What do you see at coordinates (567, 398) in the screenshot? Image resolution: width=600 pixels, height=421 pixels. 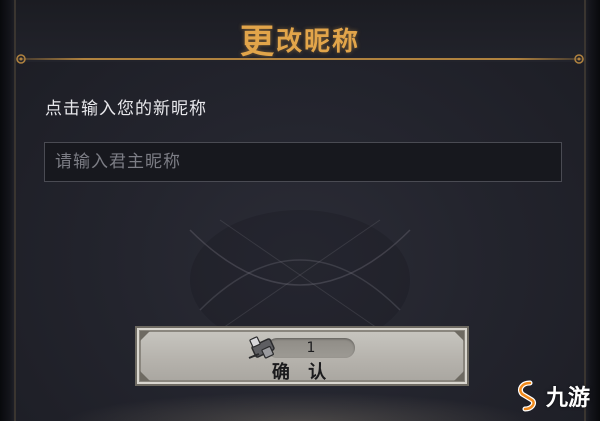 I see `watermark-text: 九游` at bounding box center [567, 398].